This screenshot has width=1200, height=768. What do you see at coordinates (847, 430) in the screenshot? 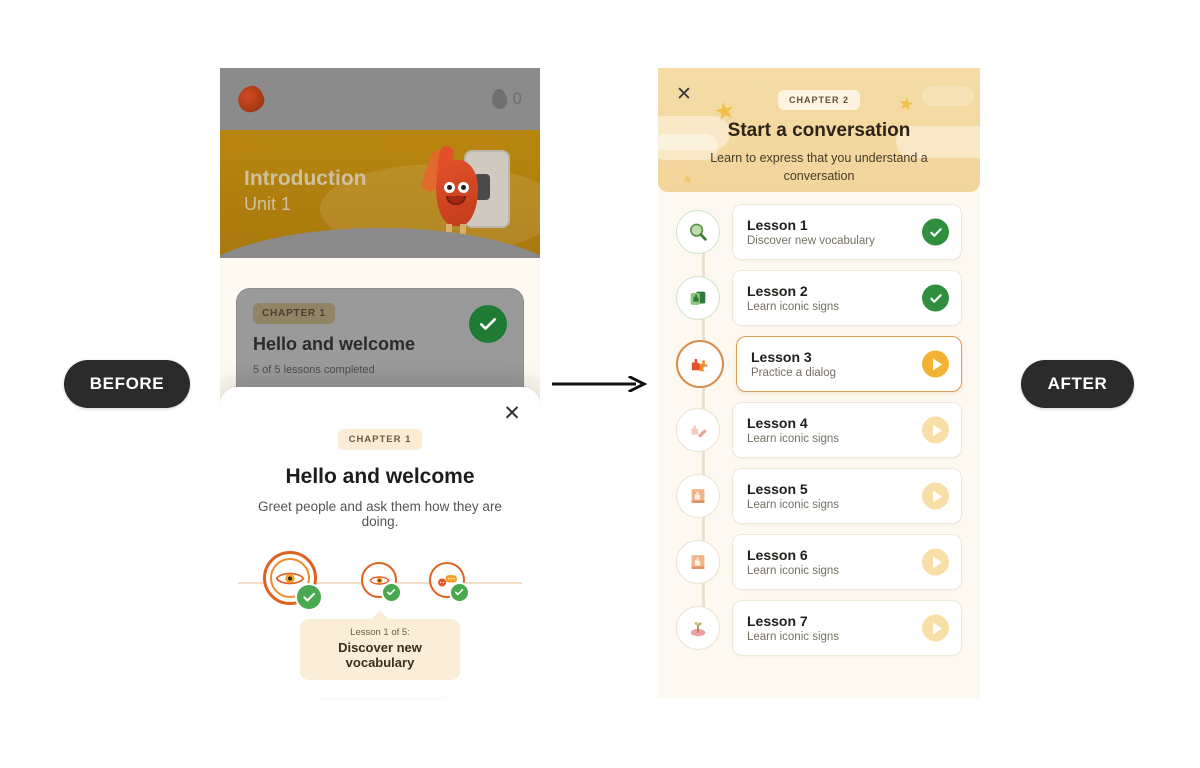
I see `lesson-card: Lesson 4 Learn iconic signs` at bounding box center [847, 430].